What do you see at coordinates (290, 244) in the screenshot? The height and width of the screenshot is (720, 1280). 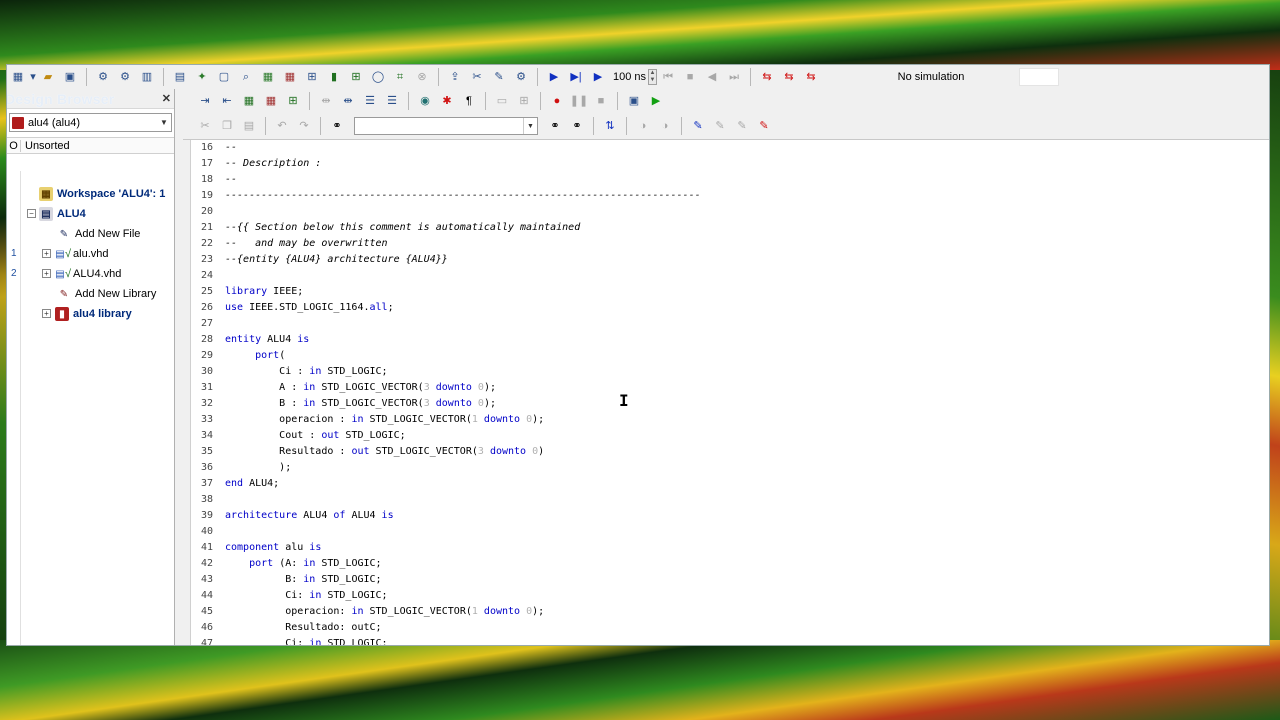 I see `code-line: 22 -- and may be overwritten` at bounding box center [290, 244].